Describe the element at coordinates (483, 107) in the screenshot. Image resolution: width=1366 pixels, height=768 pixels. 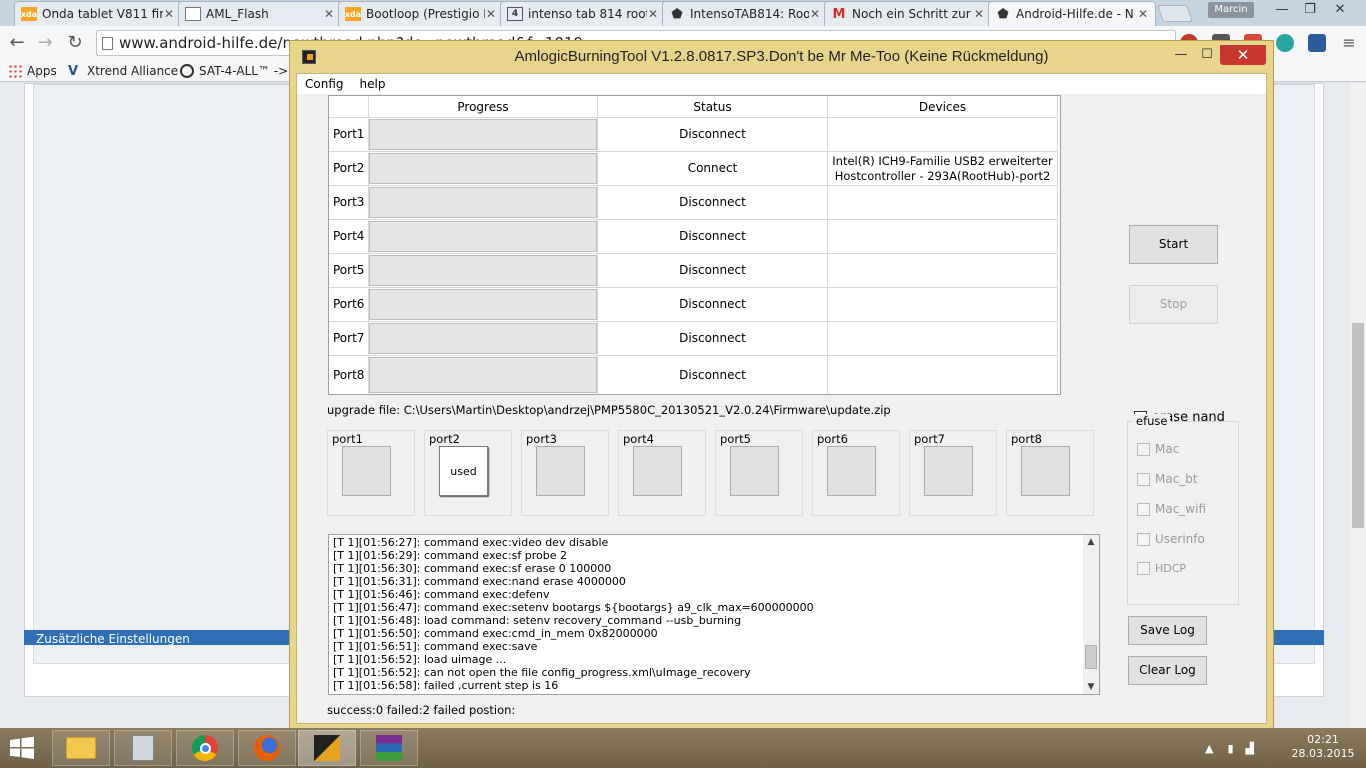
I see `header-progress: Progress` at that location.